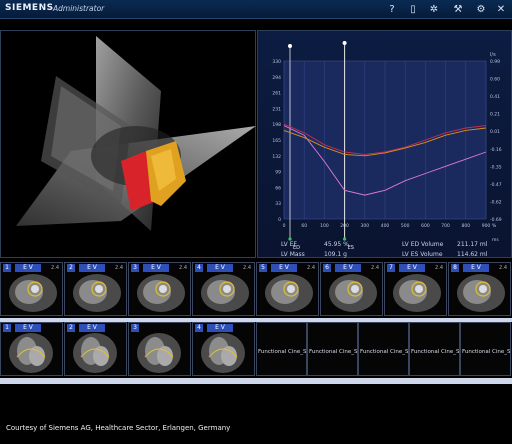 This screenshot has height=444, width=512. What do you see at coordinates (434, 9) in the screenshot?
I see `gear-icon: ✲` at bounding box center [434, 9].